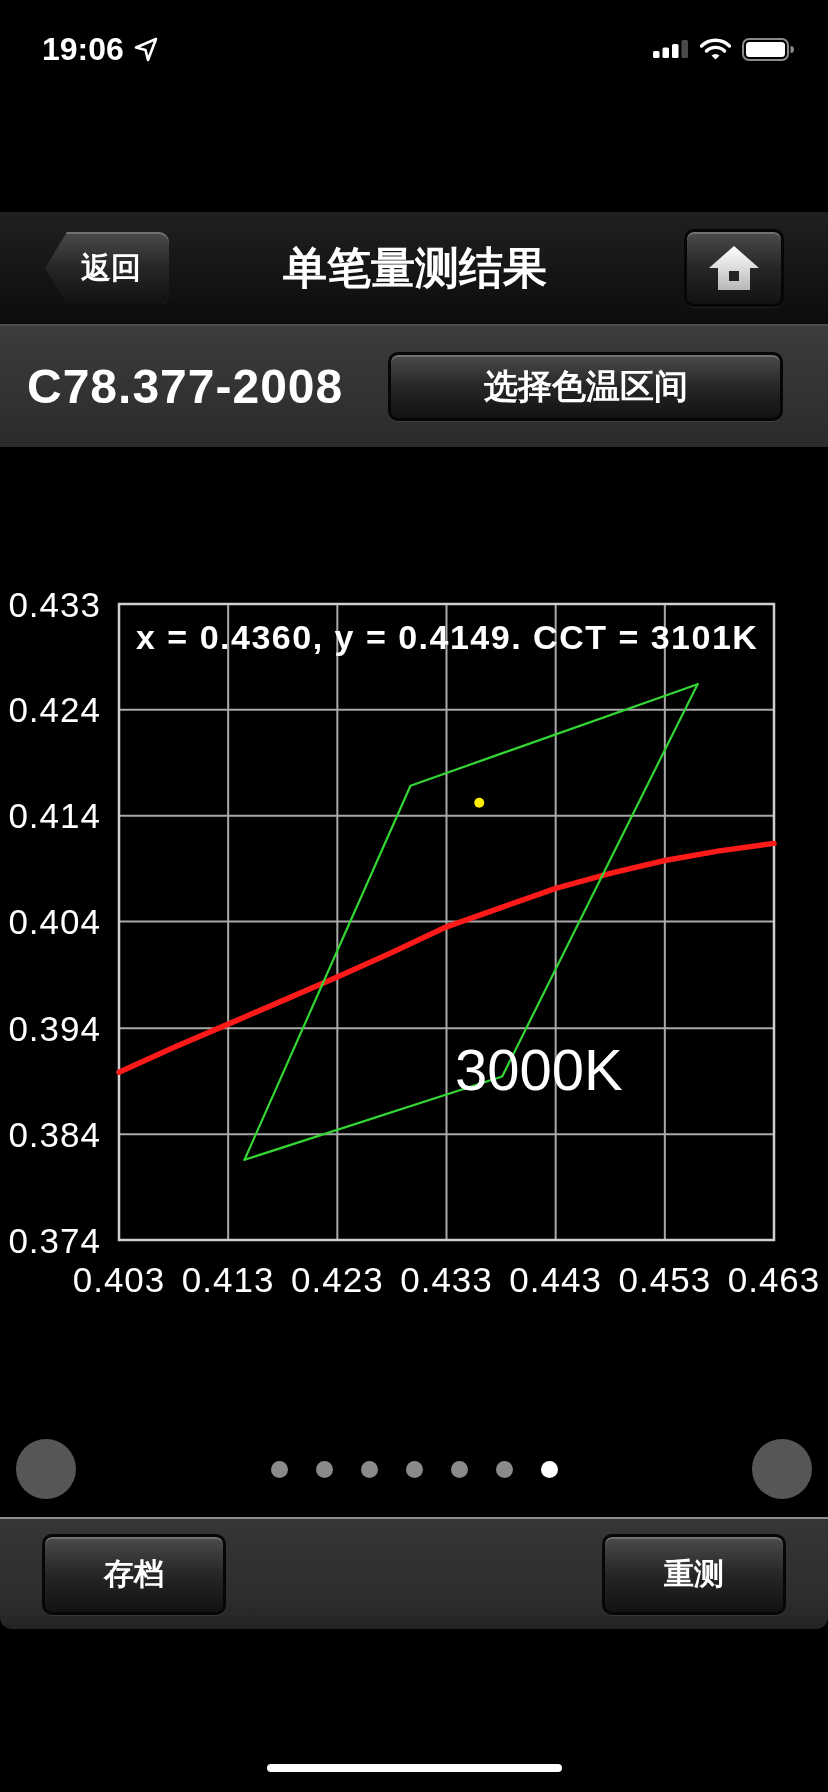 This screenshot has width=828, height=1792. What do you see at coordinates (446, 1279) in the screenshot?
I see `x-tick-label: 0.433` at bounding box center [446, 1279].